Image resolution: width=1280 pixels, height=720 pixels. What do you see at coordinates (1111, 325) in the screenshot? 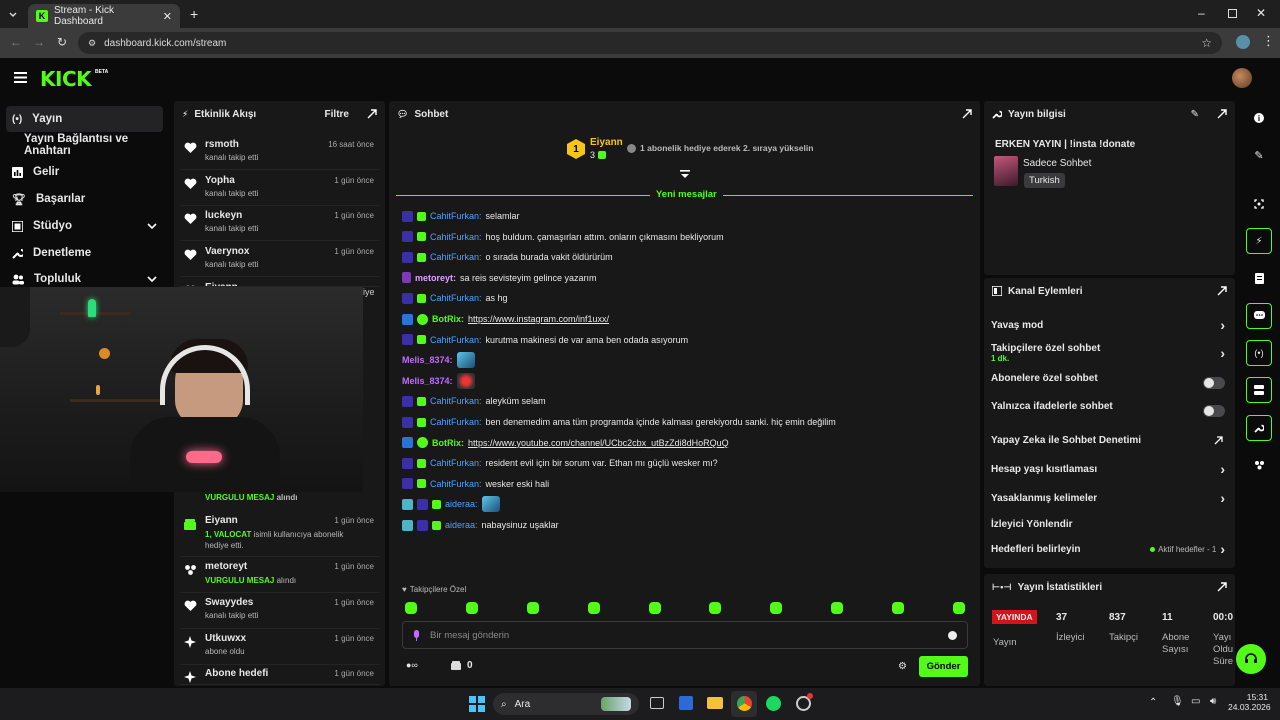
I see `slow-mode-row: Yavaş mod ›` at bounding box center [1111, 325].